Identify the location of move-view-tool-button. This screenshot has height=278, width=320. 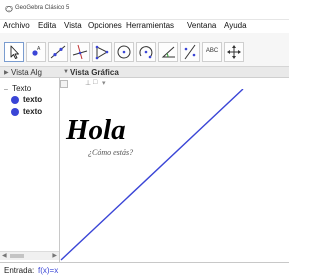
(234, 52).